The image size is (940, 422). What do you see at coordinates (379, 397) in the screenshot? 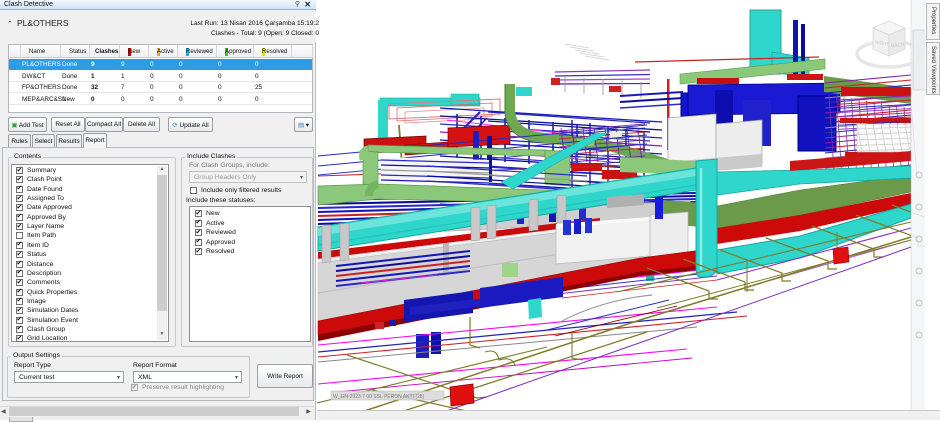
I see `svg-text:W_GN-2023 7 00 SSL PERON AKTI: W_GN-2023 7 00 SSL PERON AKTI (28)` at bounding box center [379, 397].